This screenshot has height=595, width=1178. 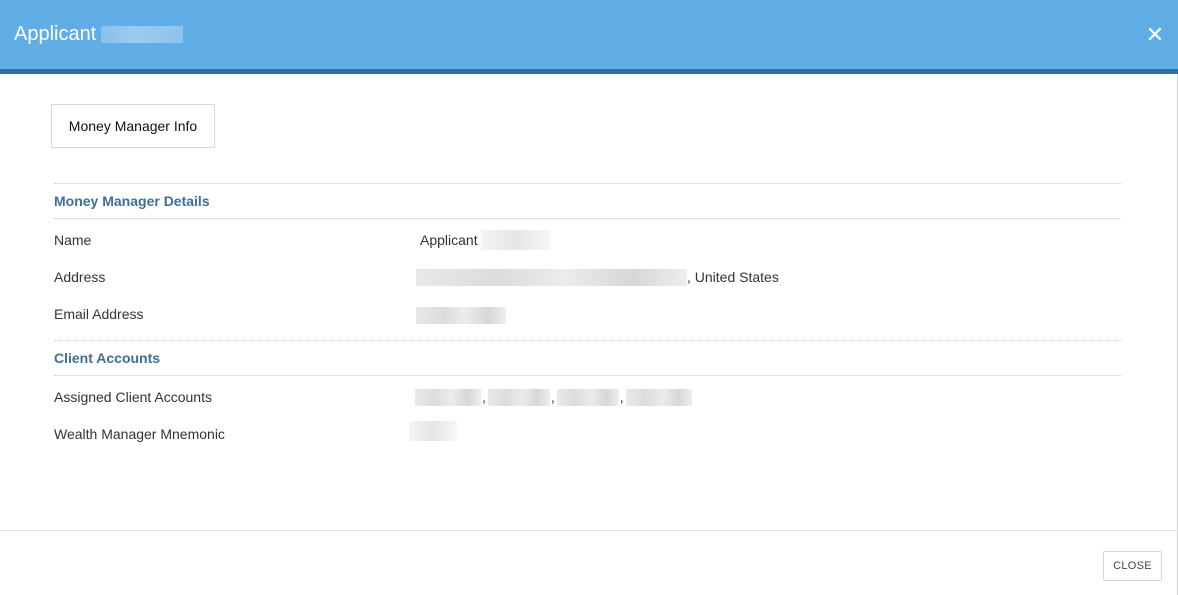 I want to click on tab-money-manager-info: Money Manager Info, so click(x=133, y=126).